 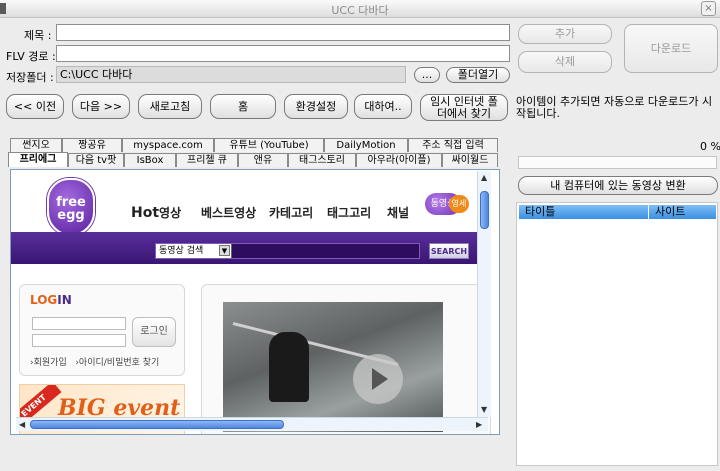 I want to click on title-input, so click(x=283, y=32).